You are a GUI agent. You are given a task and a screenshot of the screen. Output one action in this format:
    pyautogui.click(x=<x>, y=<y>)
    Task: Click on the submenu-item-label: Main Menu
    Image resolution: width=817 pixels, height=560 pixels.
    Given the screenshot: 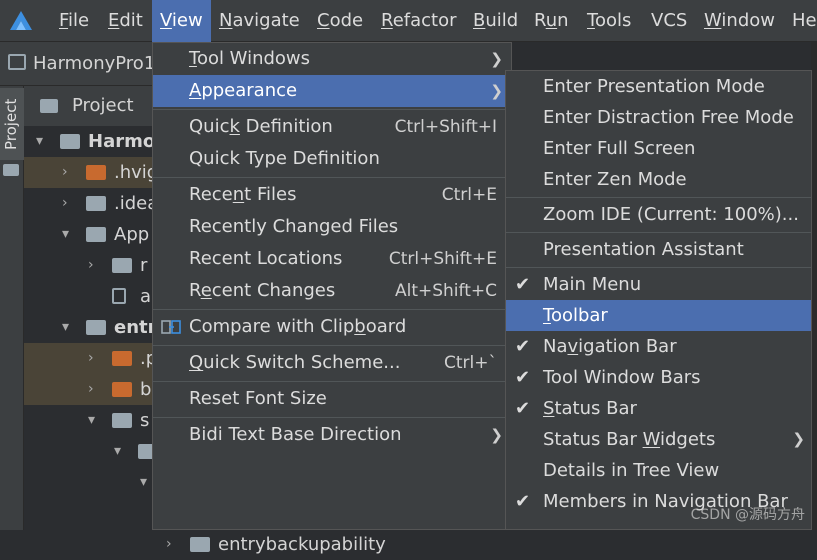 What is the action you would take?
    pyautogui.click(x=592, y=284)
    